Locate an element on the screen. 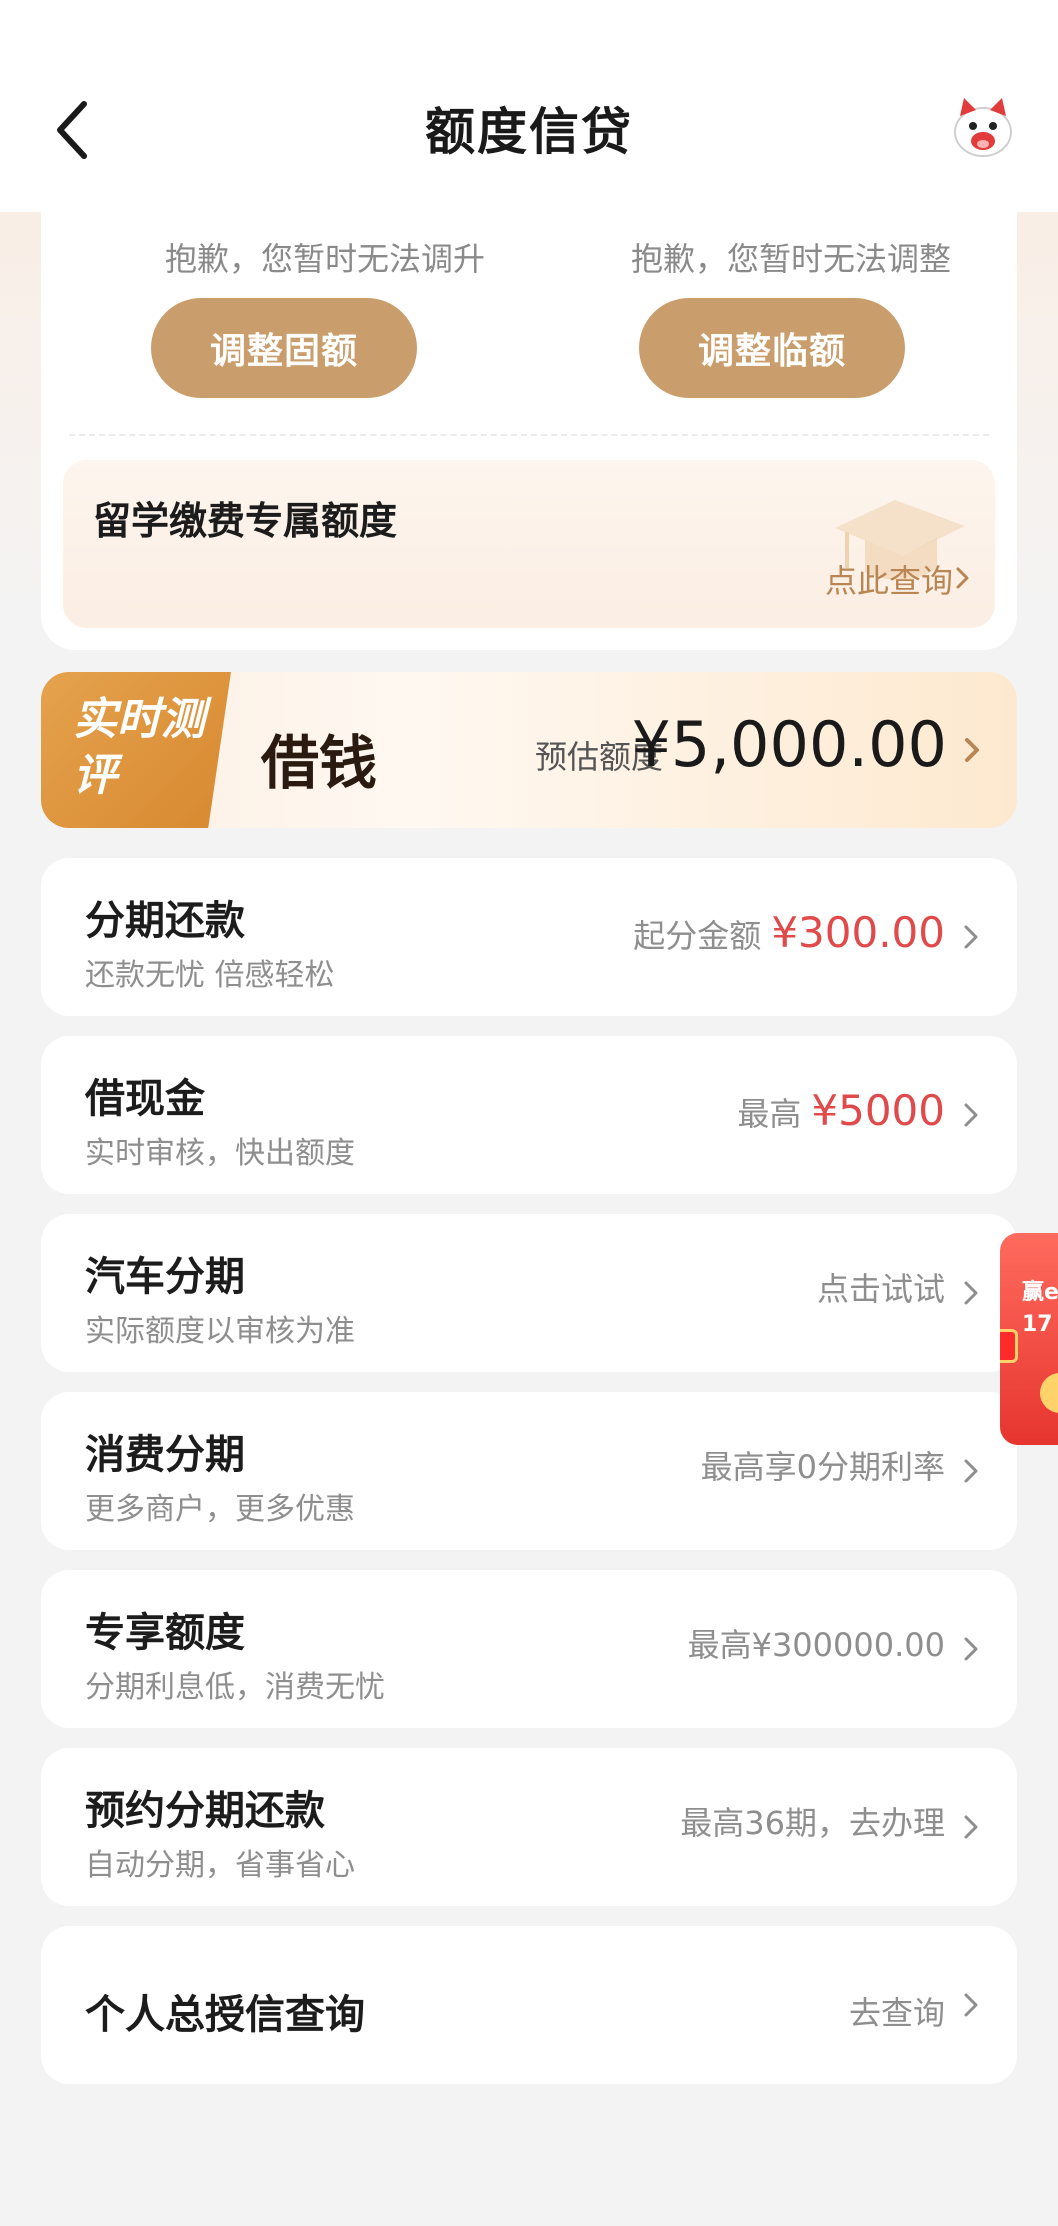 This screenshot has width=1058, height=2226. car-installment-row: 汽车分期 实际额度以审核为准 点击试试 is located at coordinates (529, 1293).